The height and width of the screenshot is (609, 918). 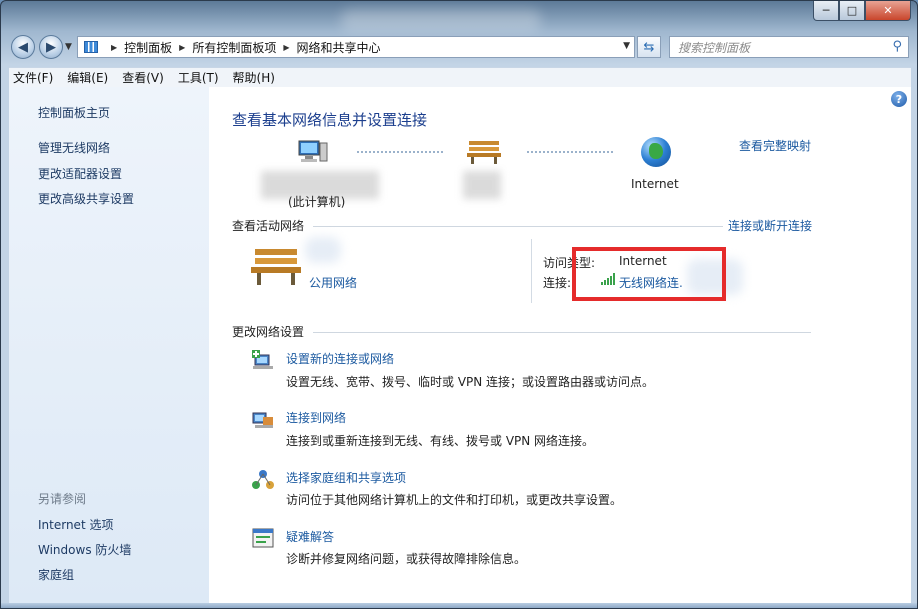 What do you see at coordinates (263, 538) in the screenshot?
I see `troubleshoot-icon` at bounding box center [263, 538].